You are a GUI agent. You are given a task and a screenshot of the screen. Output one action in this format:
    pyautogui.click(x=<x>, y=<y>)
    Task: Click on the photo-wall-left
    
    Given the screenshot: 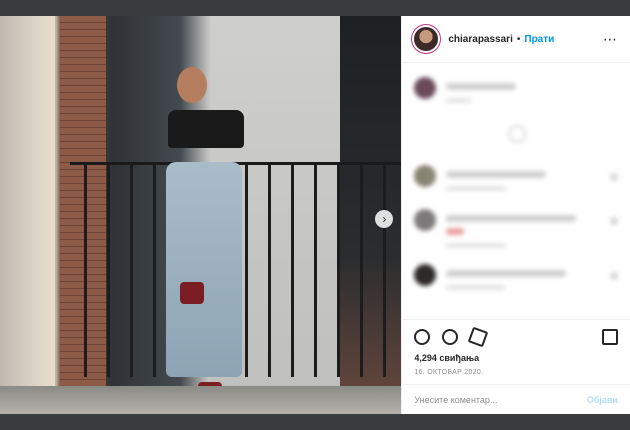 What is the action you would take?
    pyautogui.click(x=27, y=215)
    